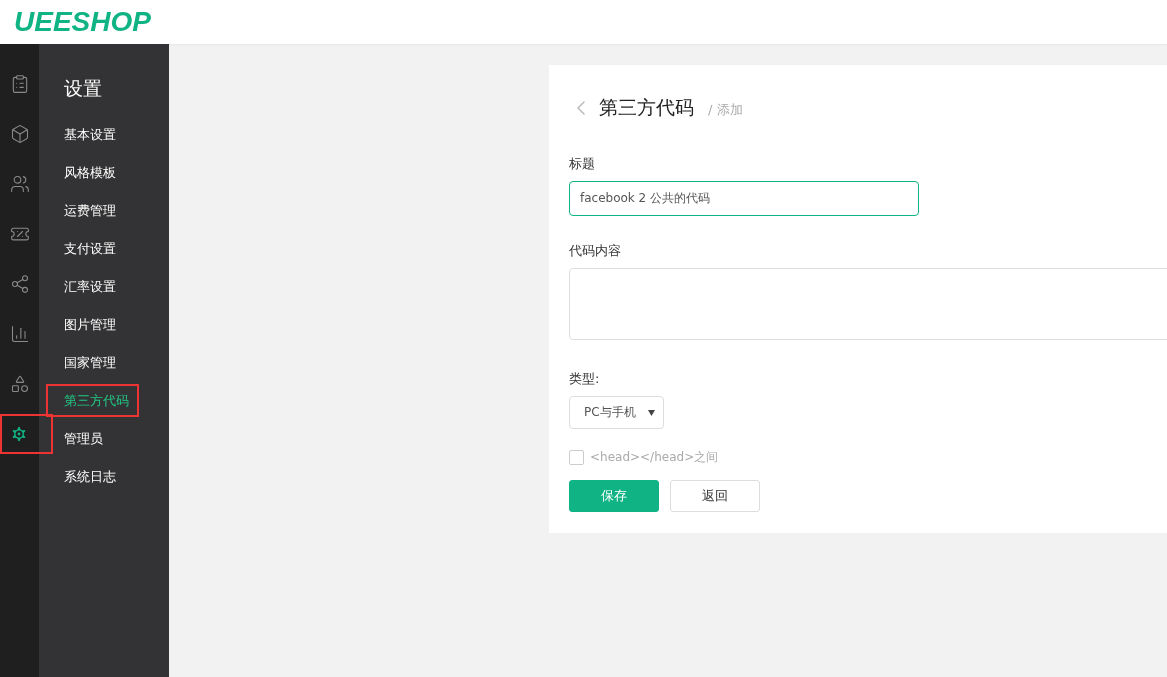 The image size is (1167, 677). Describe the element at coordinates (90, 173) in the screenshot. I see `menu-item: 风格模板` at that location.